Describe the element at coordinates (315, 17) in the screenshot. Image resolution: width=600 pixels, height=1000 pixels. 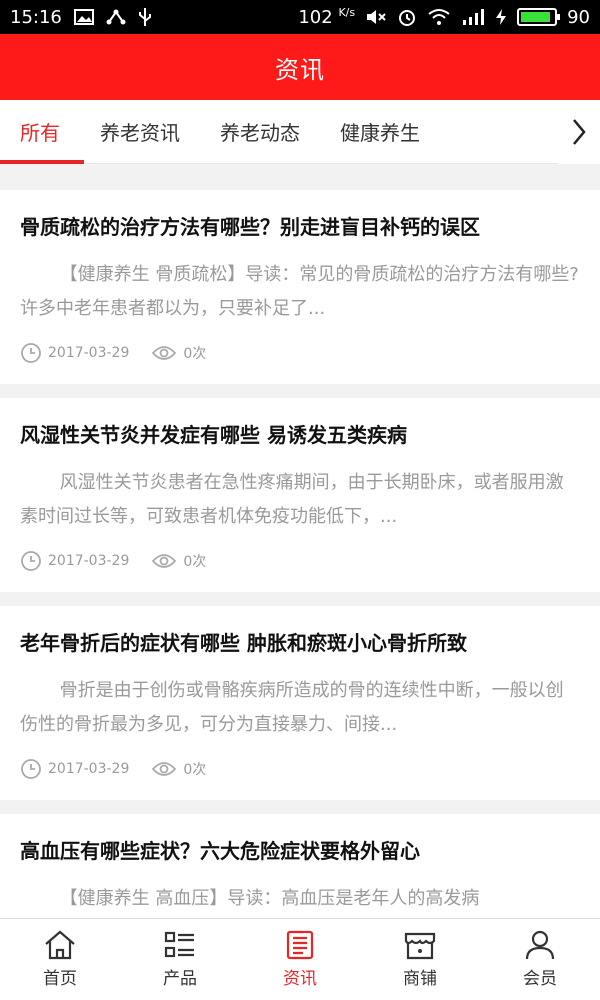
I see `network-speed-value: 102` at that location.